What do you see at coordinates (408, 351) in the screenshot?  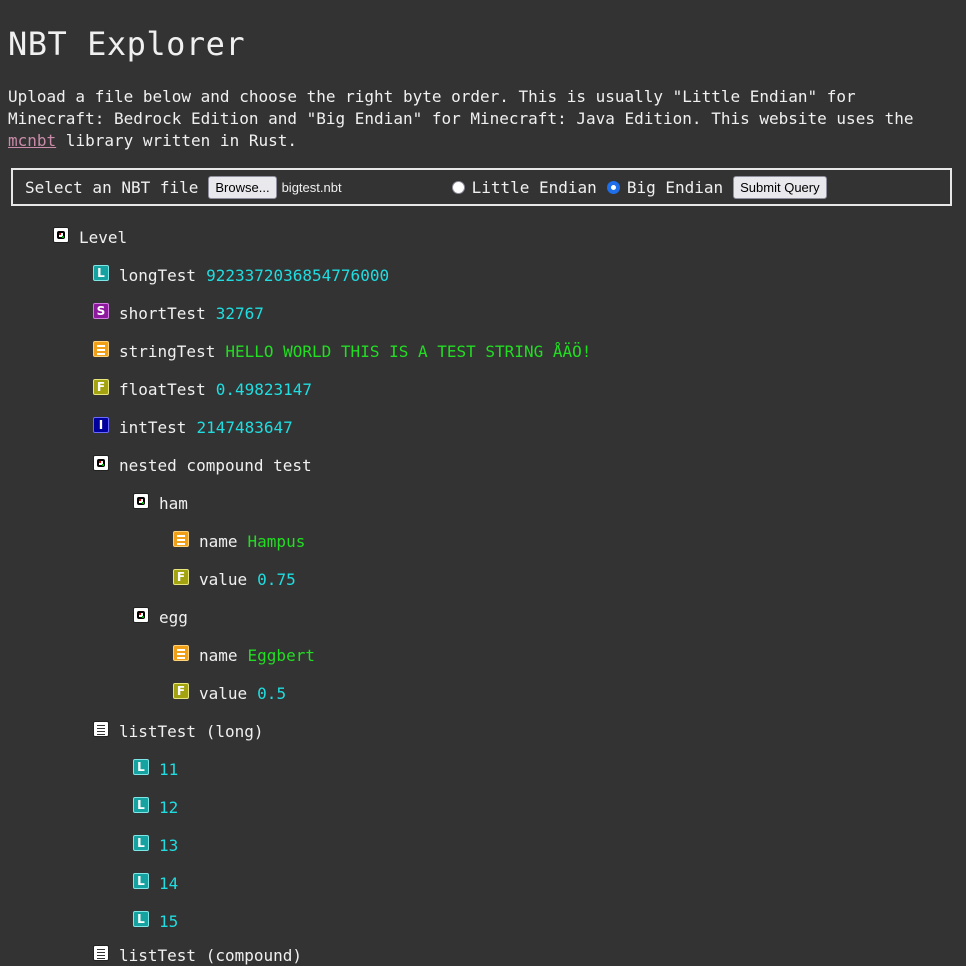 I see `tag-value: HELLO WORLD THIS IS A TEST STRING ÅÄÖ!` at bounding box center [408, 351].